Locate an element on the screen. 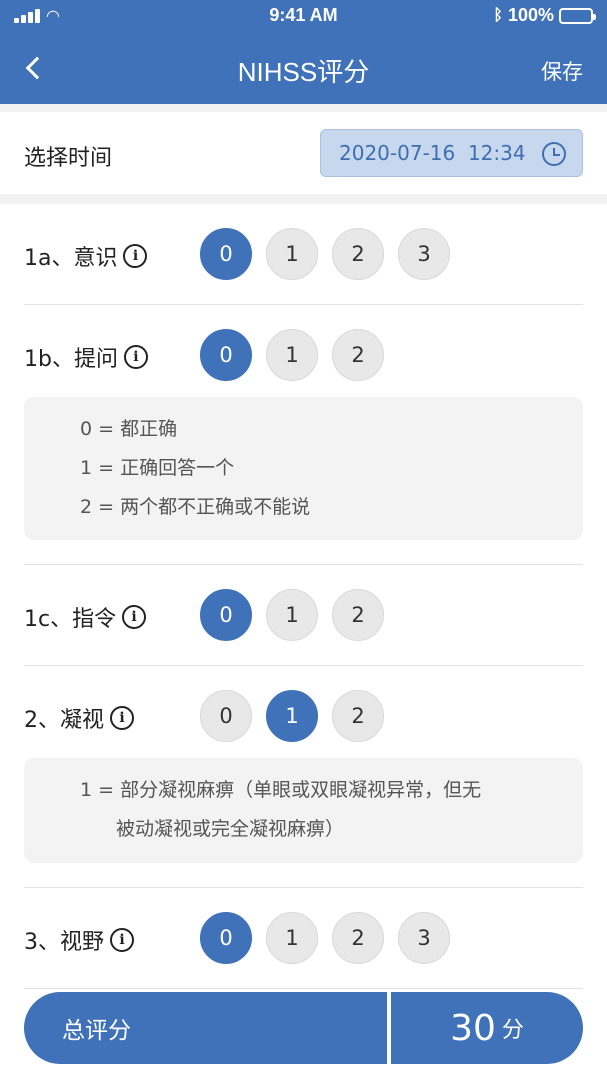 The height and width of the screenshot is (1080, 607). item-label: 1b、提问 is located at coordinates (71, 359).